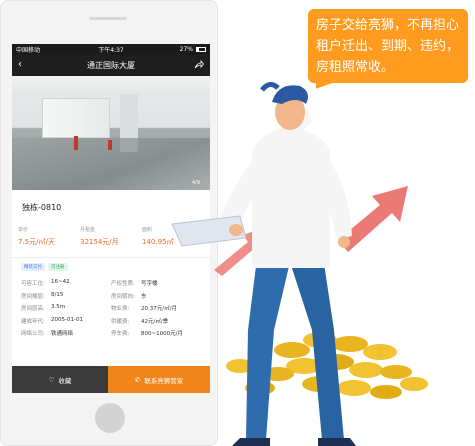  I want to click on speech-bubble-text: 房子交给亮狮，不再担心租户迁出、到期、违约，房租照常收。, so click(388, 46).